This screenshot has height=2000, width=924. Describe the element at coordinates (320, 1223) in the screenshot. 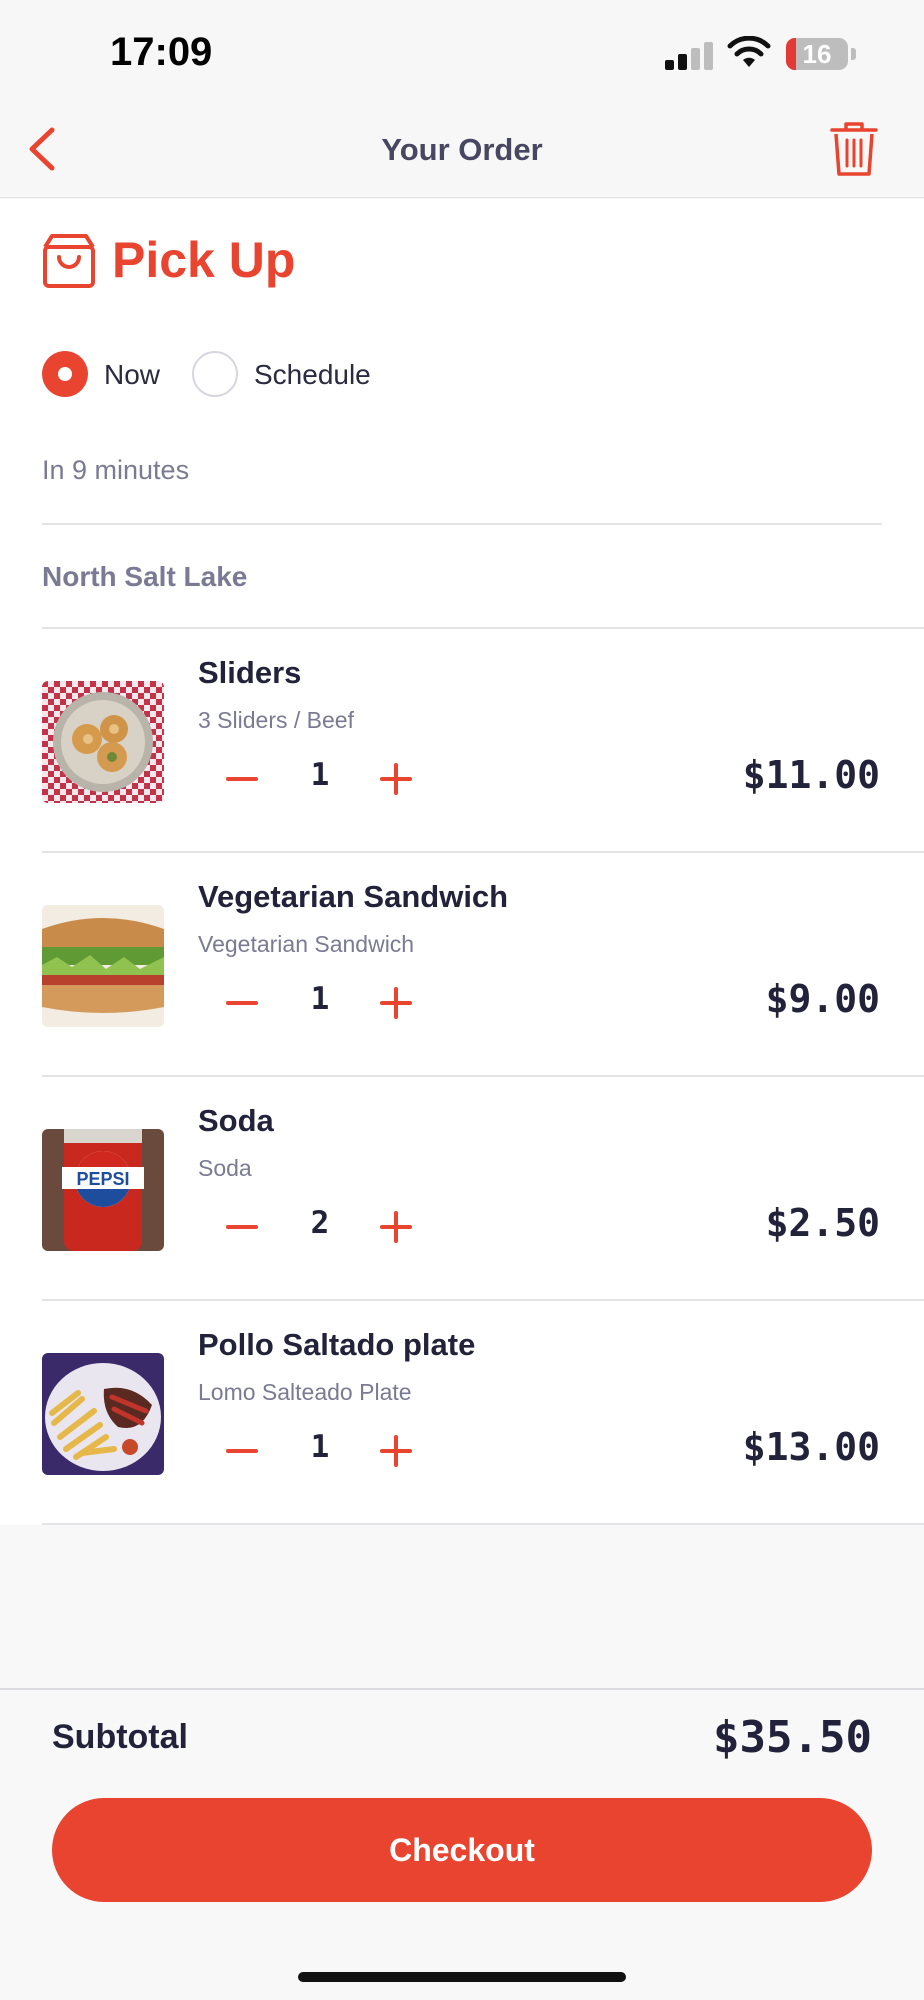

I see `item-quantity: 2` at that location.